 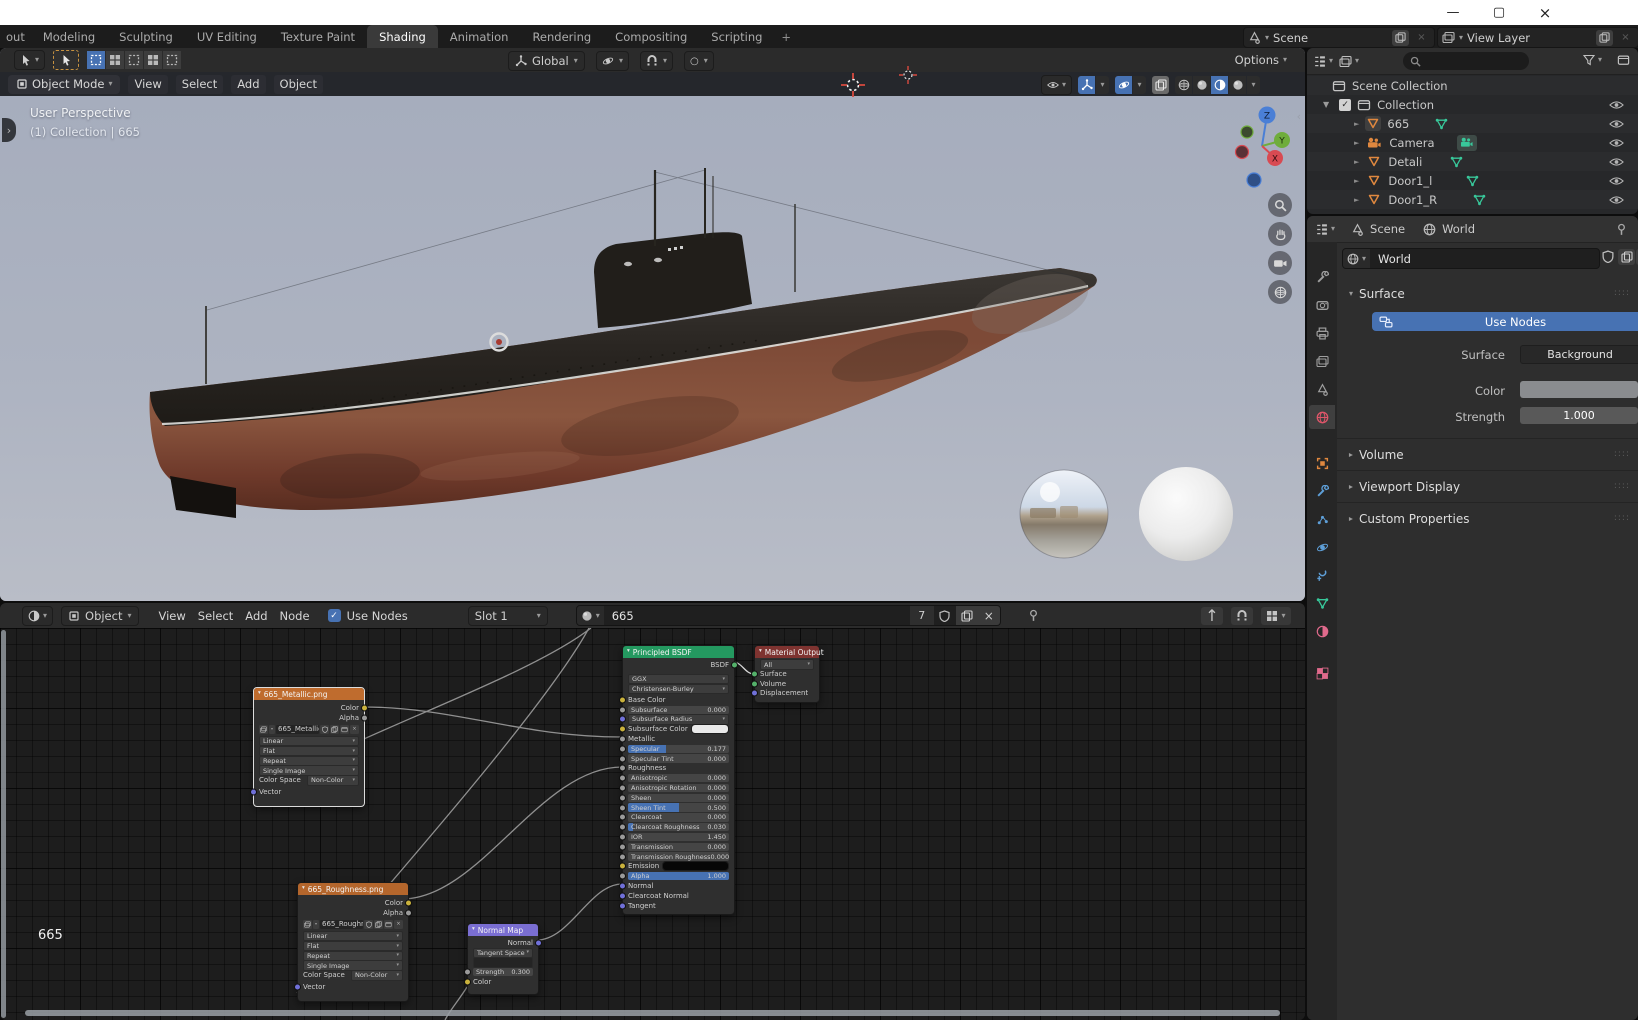 I want to click on shading-solid-button, so click(x=1201, y=85).